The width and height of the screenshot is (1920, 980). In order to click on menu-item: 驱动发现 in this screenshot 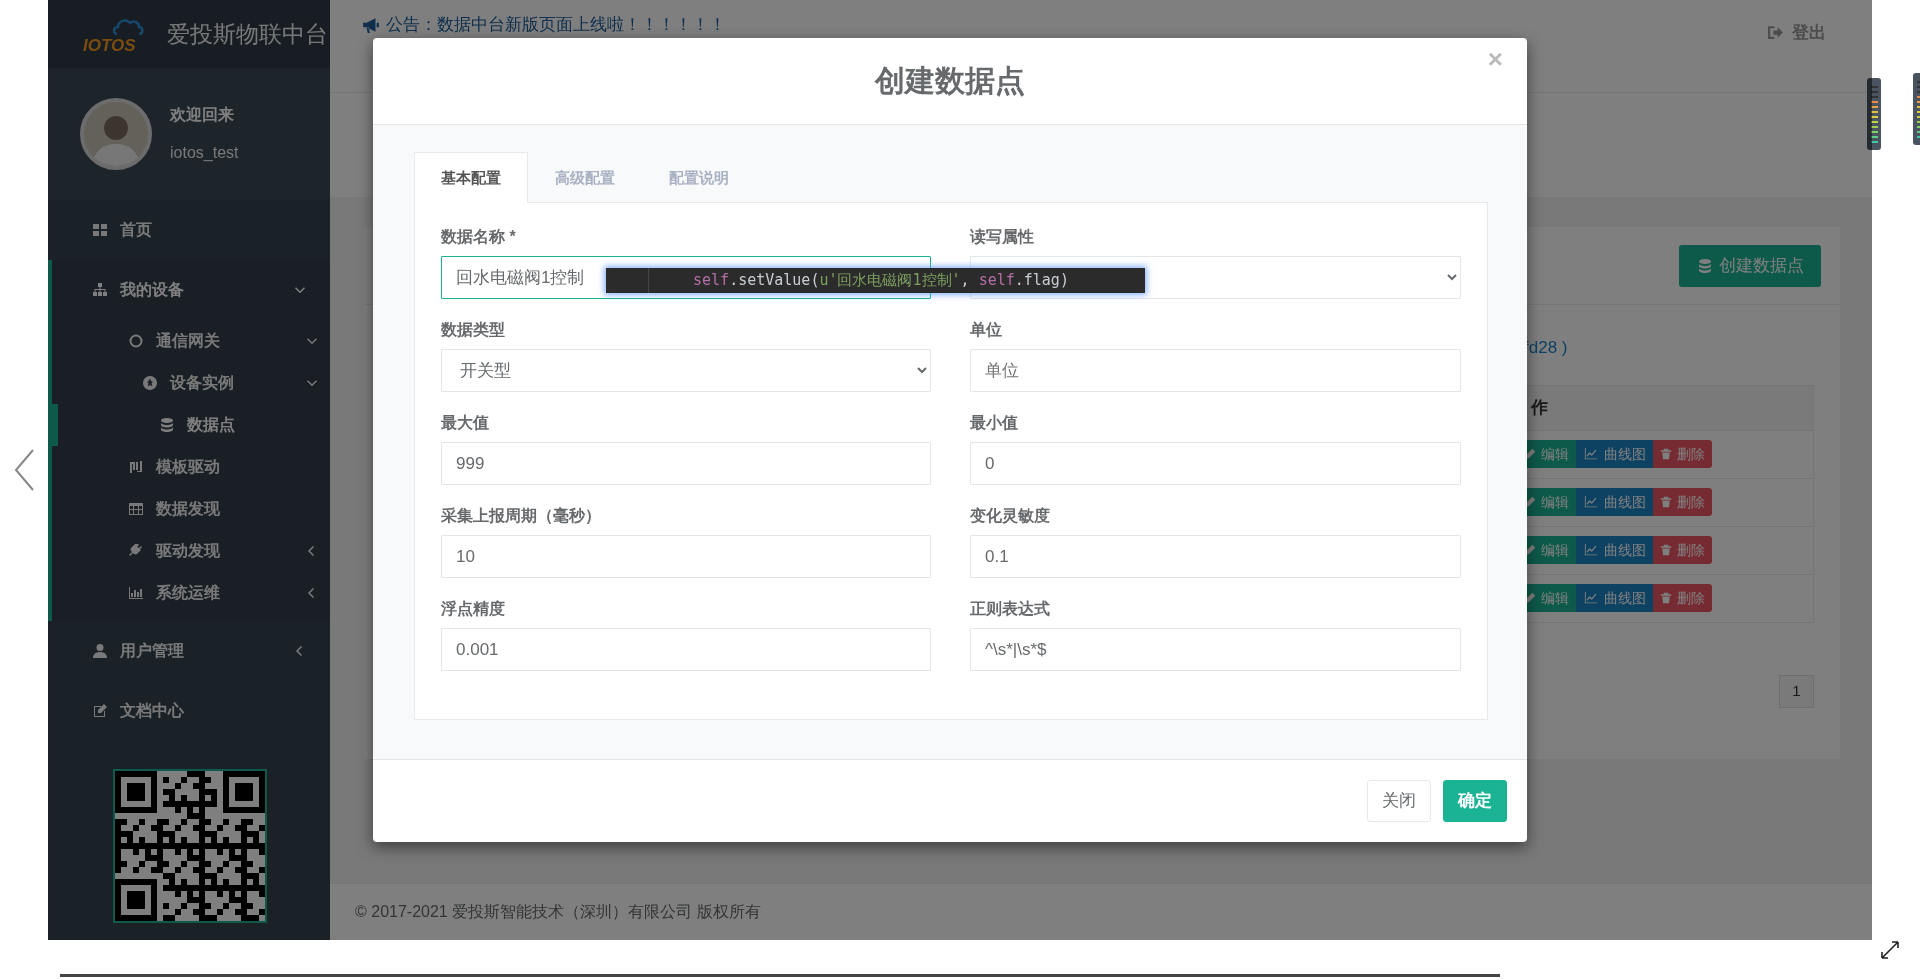, I will do `click(191, 551)`.